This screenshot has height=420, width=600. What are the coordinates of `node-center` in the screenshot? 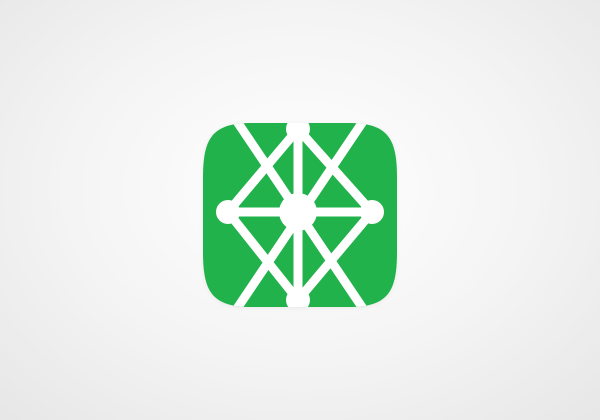 It's located at (298, 212).